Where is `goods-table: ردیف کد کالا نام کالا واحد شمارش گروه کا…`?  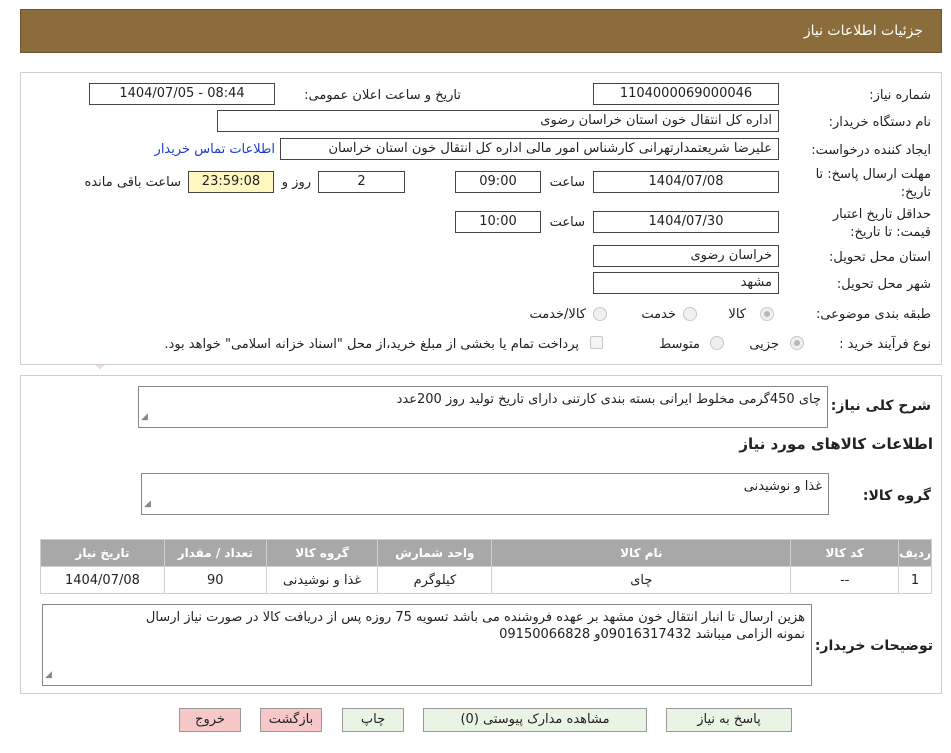 goods-table: ردیف کد کالا نام کالا واحد شمارش گروه کا… is located at coordinates (486, 566).